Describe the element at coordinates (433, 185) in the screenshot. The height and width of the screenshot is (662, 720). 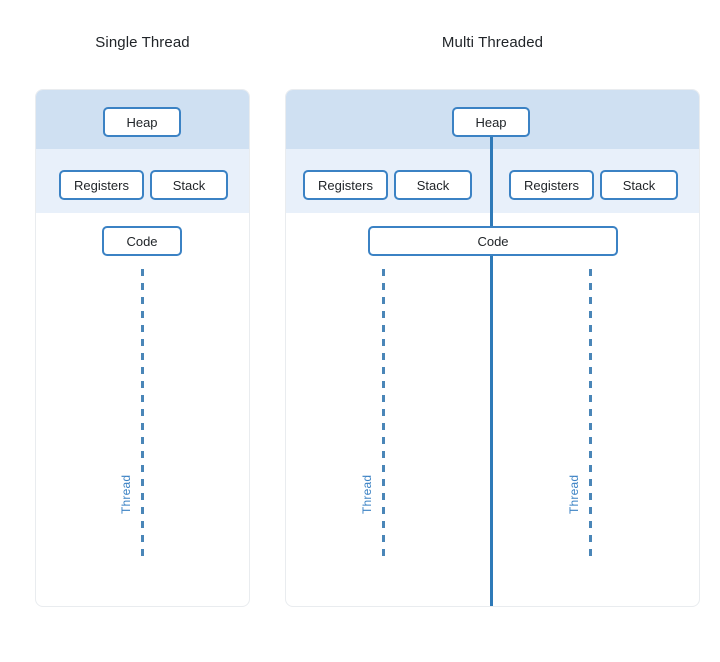
I see `stack-box-thread-1: Stack` at that location.